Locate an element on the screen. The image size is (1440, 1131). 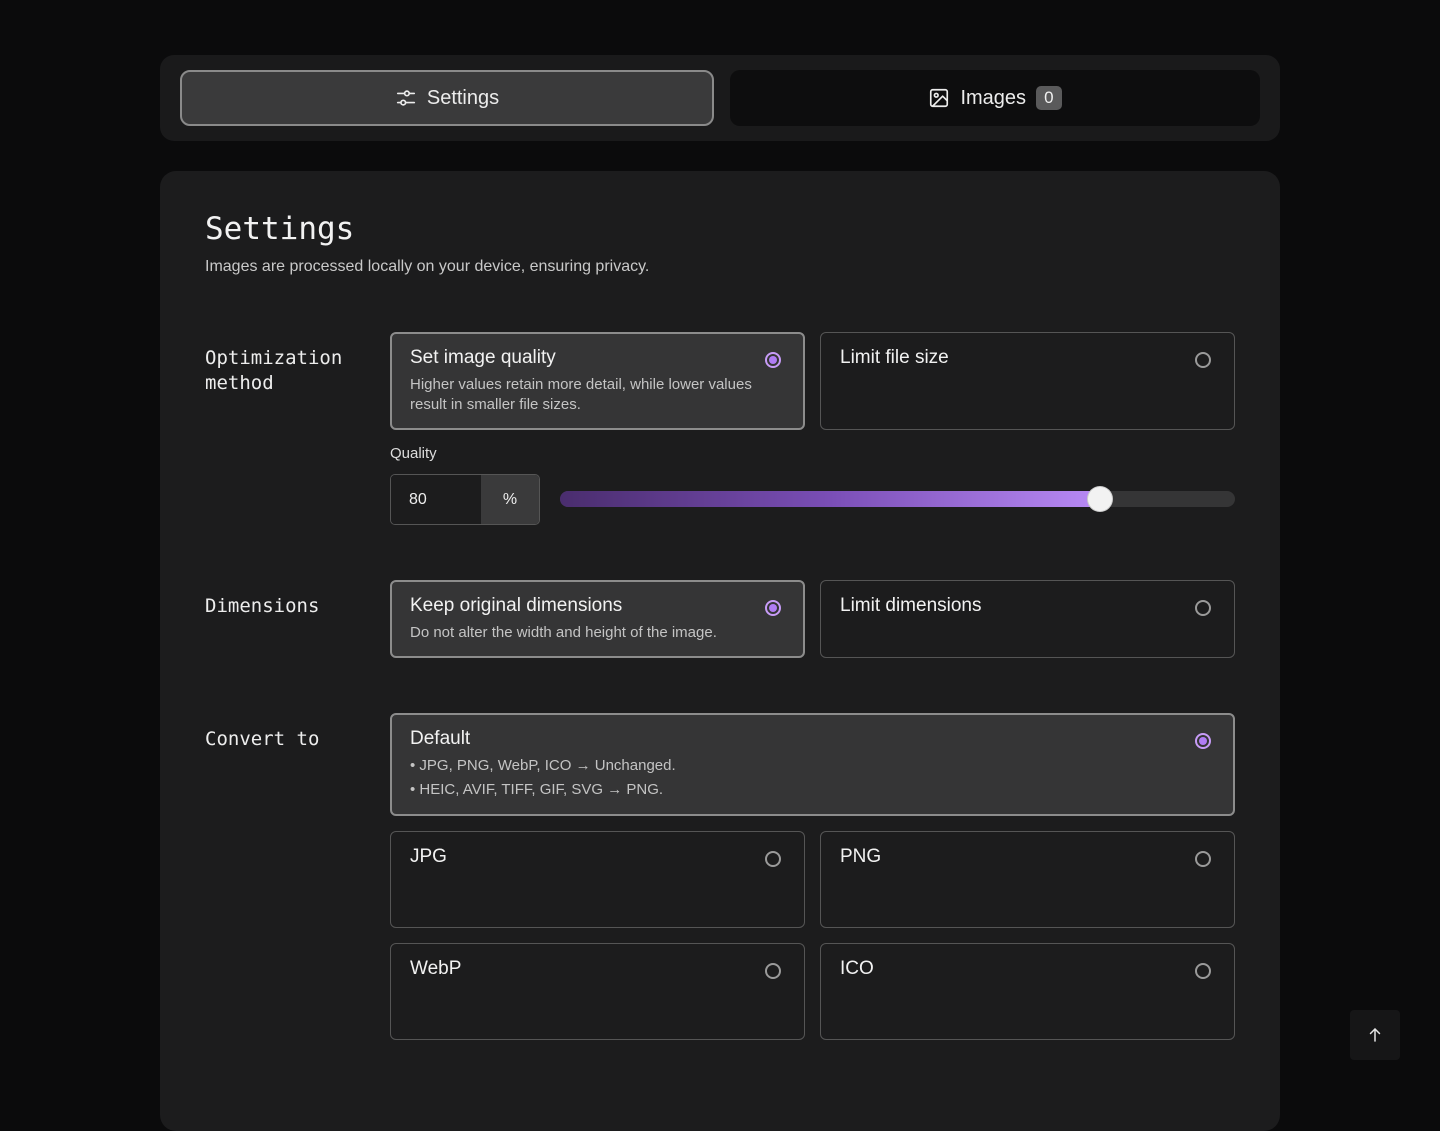
image-icon is located at coordinates (939, 98).